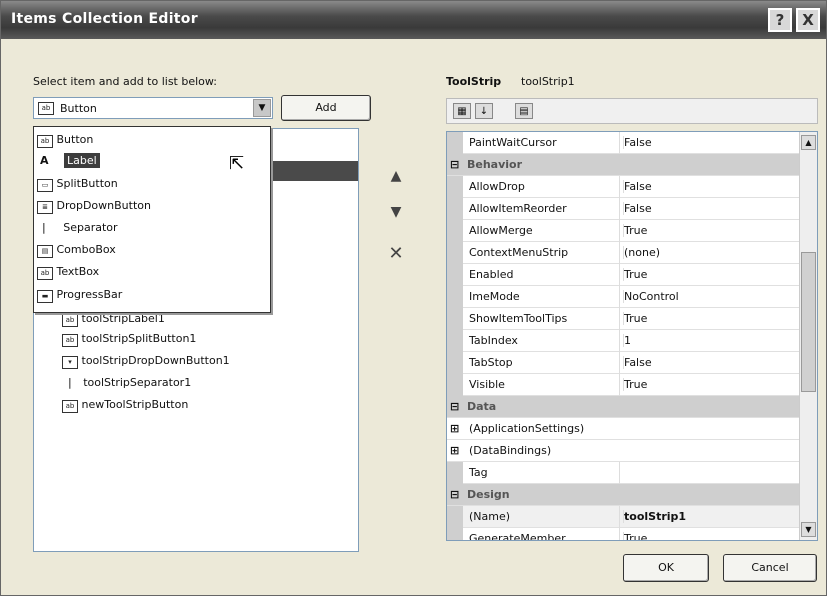 The image size is (827, 596). I want to click on mouse-cursor-icon: ⇱, so click(237, 163).